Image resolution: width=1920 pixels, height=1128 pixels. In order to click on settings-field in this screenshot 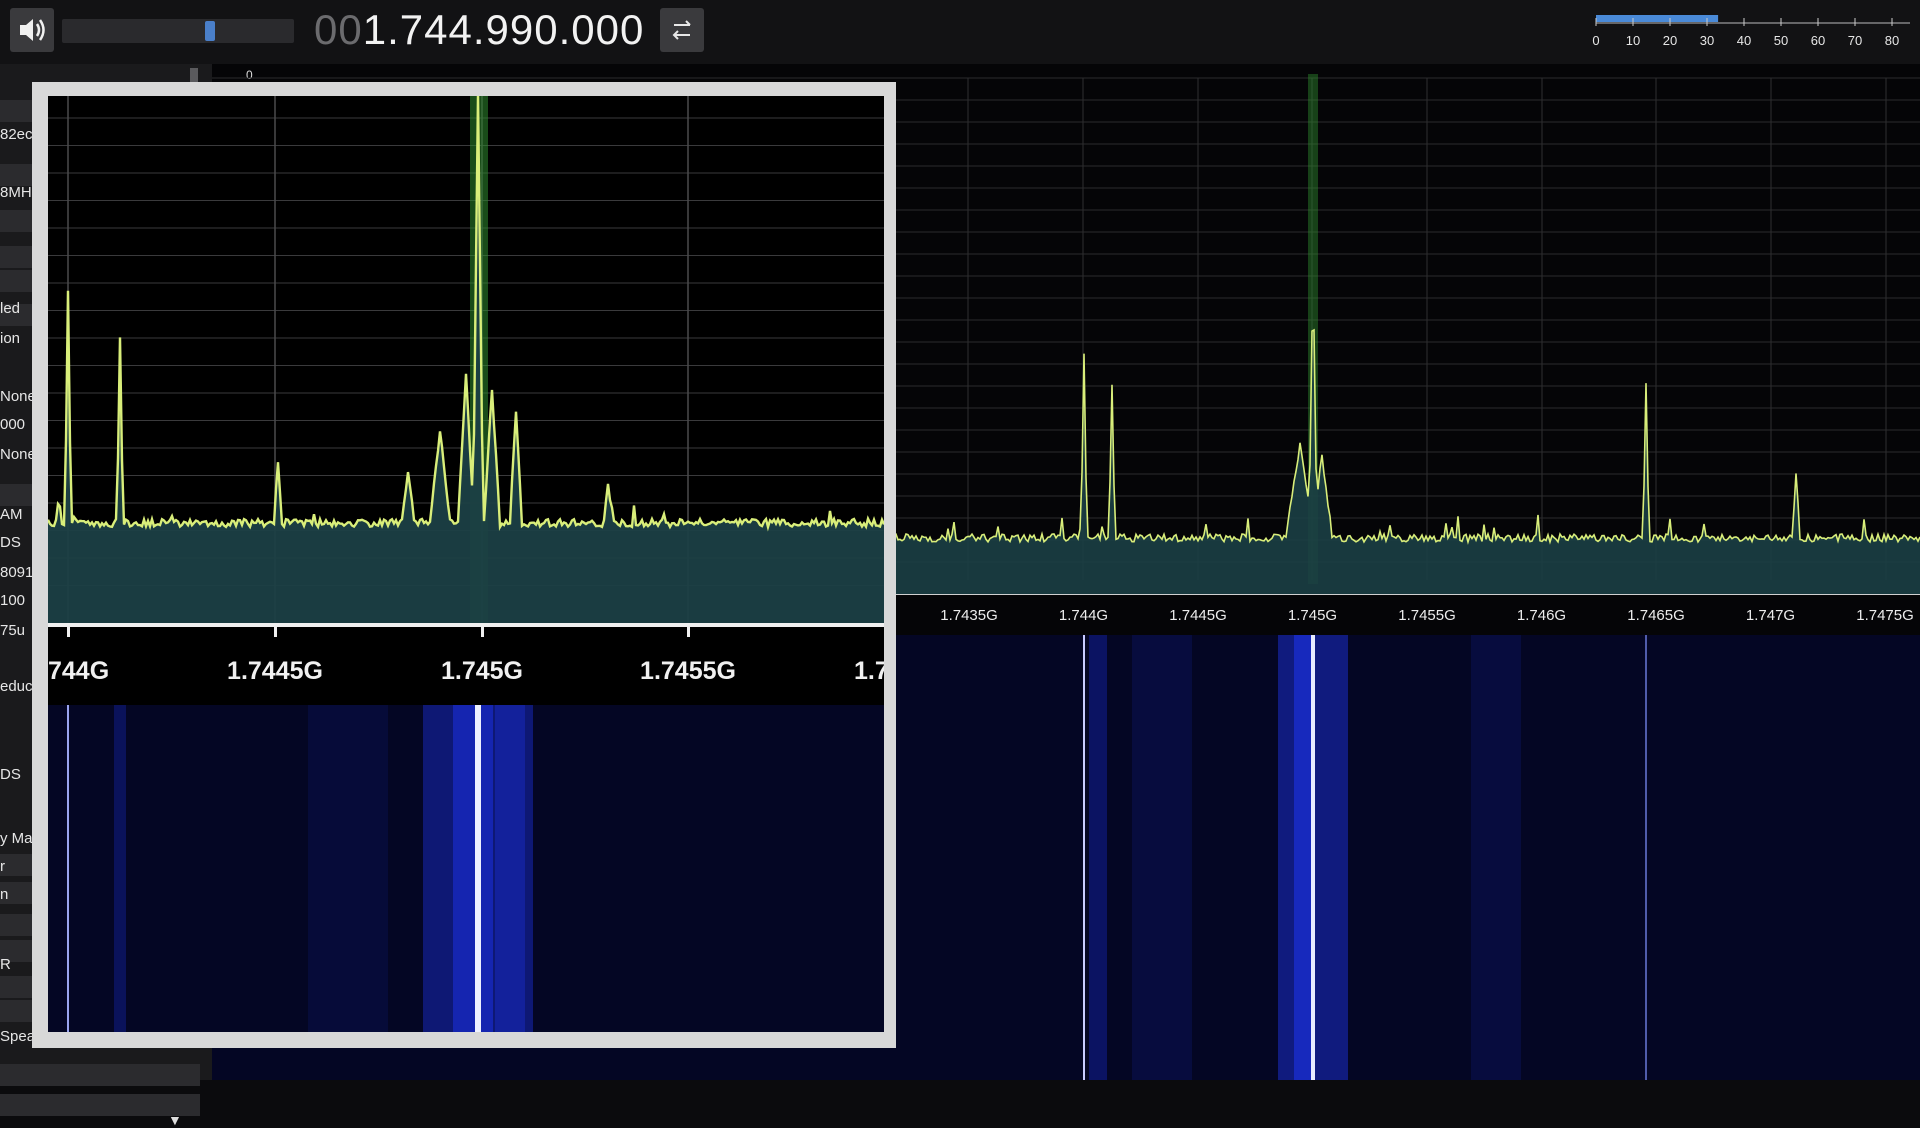, I will do `click(100, 1075)`.